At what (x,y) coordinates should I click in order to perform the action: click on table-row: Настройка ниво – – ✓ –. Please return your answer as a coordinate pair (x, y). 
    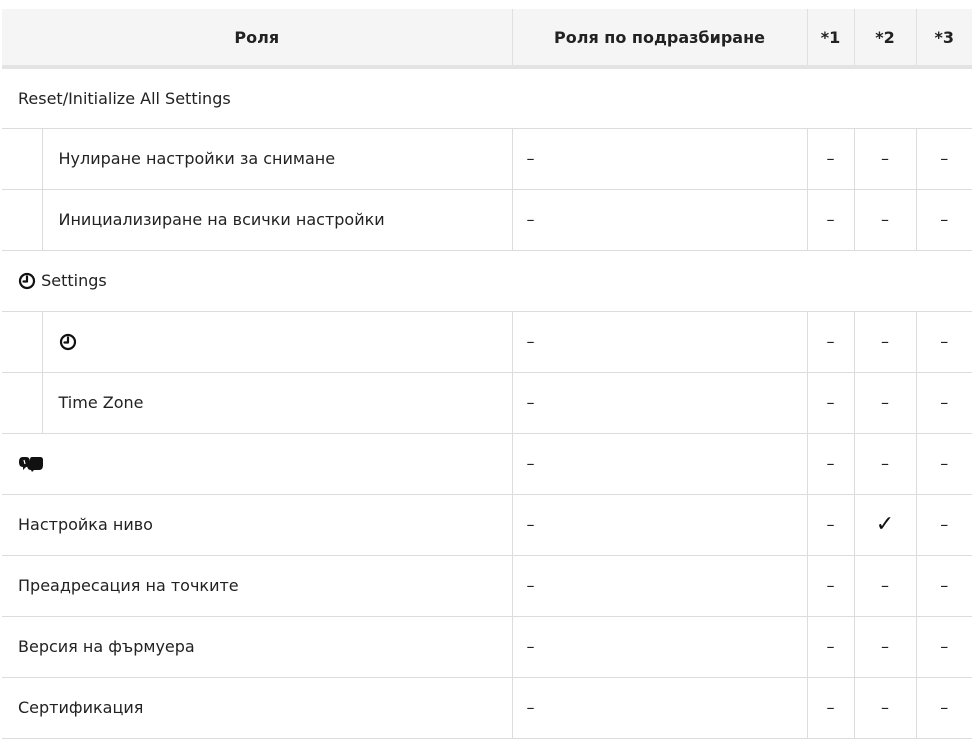
    Looking at the image, I should click on (487, 525).